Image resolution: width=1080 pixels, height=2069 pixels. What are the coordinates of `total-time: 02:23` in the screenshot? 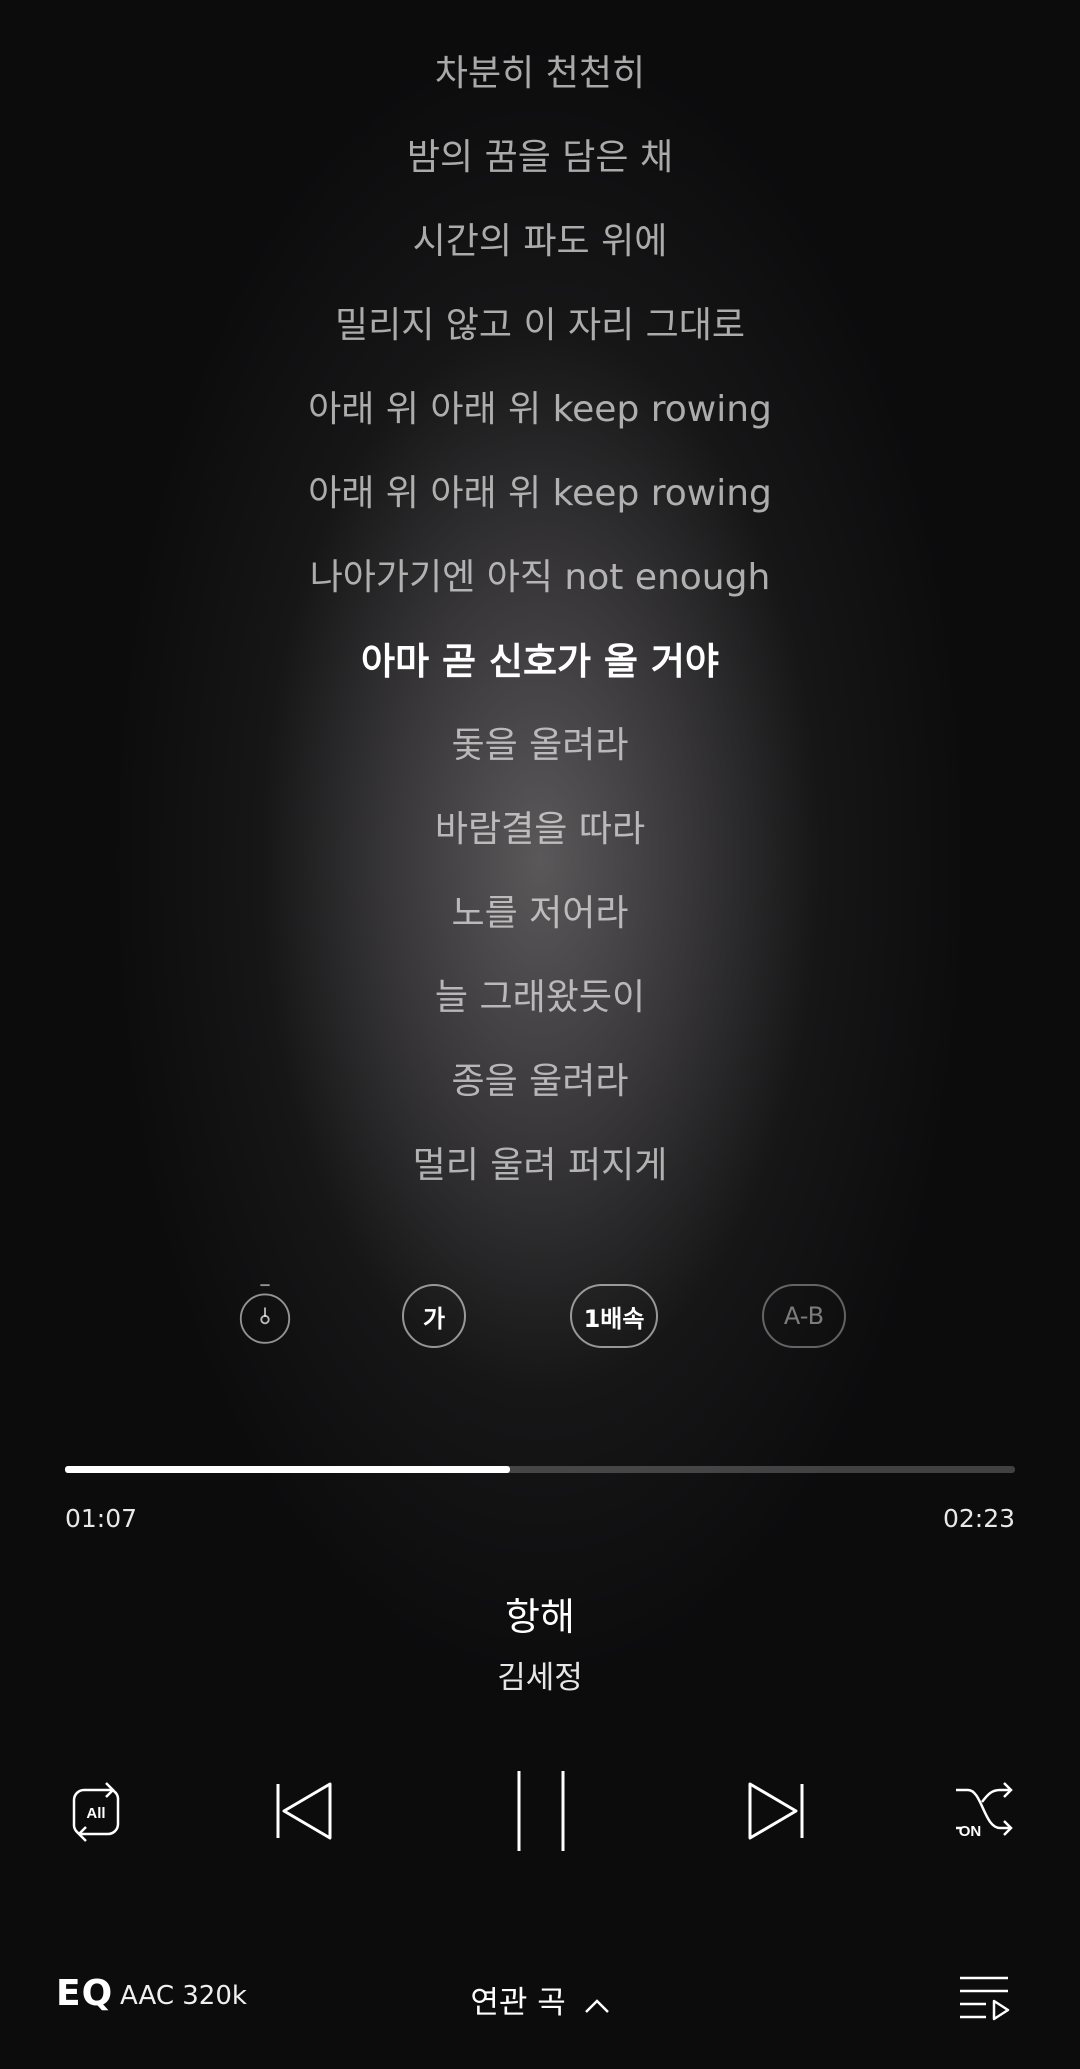 It's located at (978, 1518).